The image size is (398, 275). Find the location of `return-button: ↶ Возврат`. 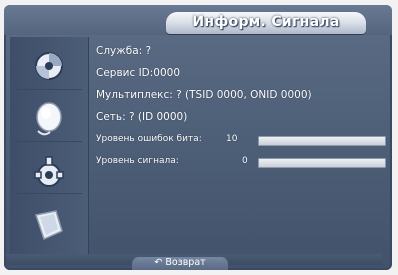

return-button: ↶ Возврат is located at coordinates (180, 263).